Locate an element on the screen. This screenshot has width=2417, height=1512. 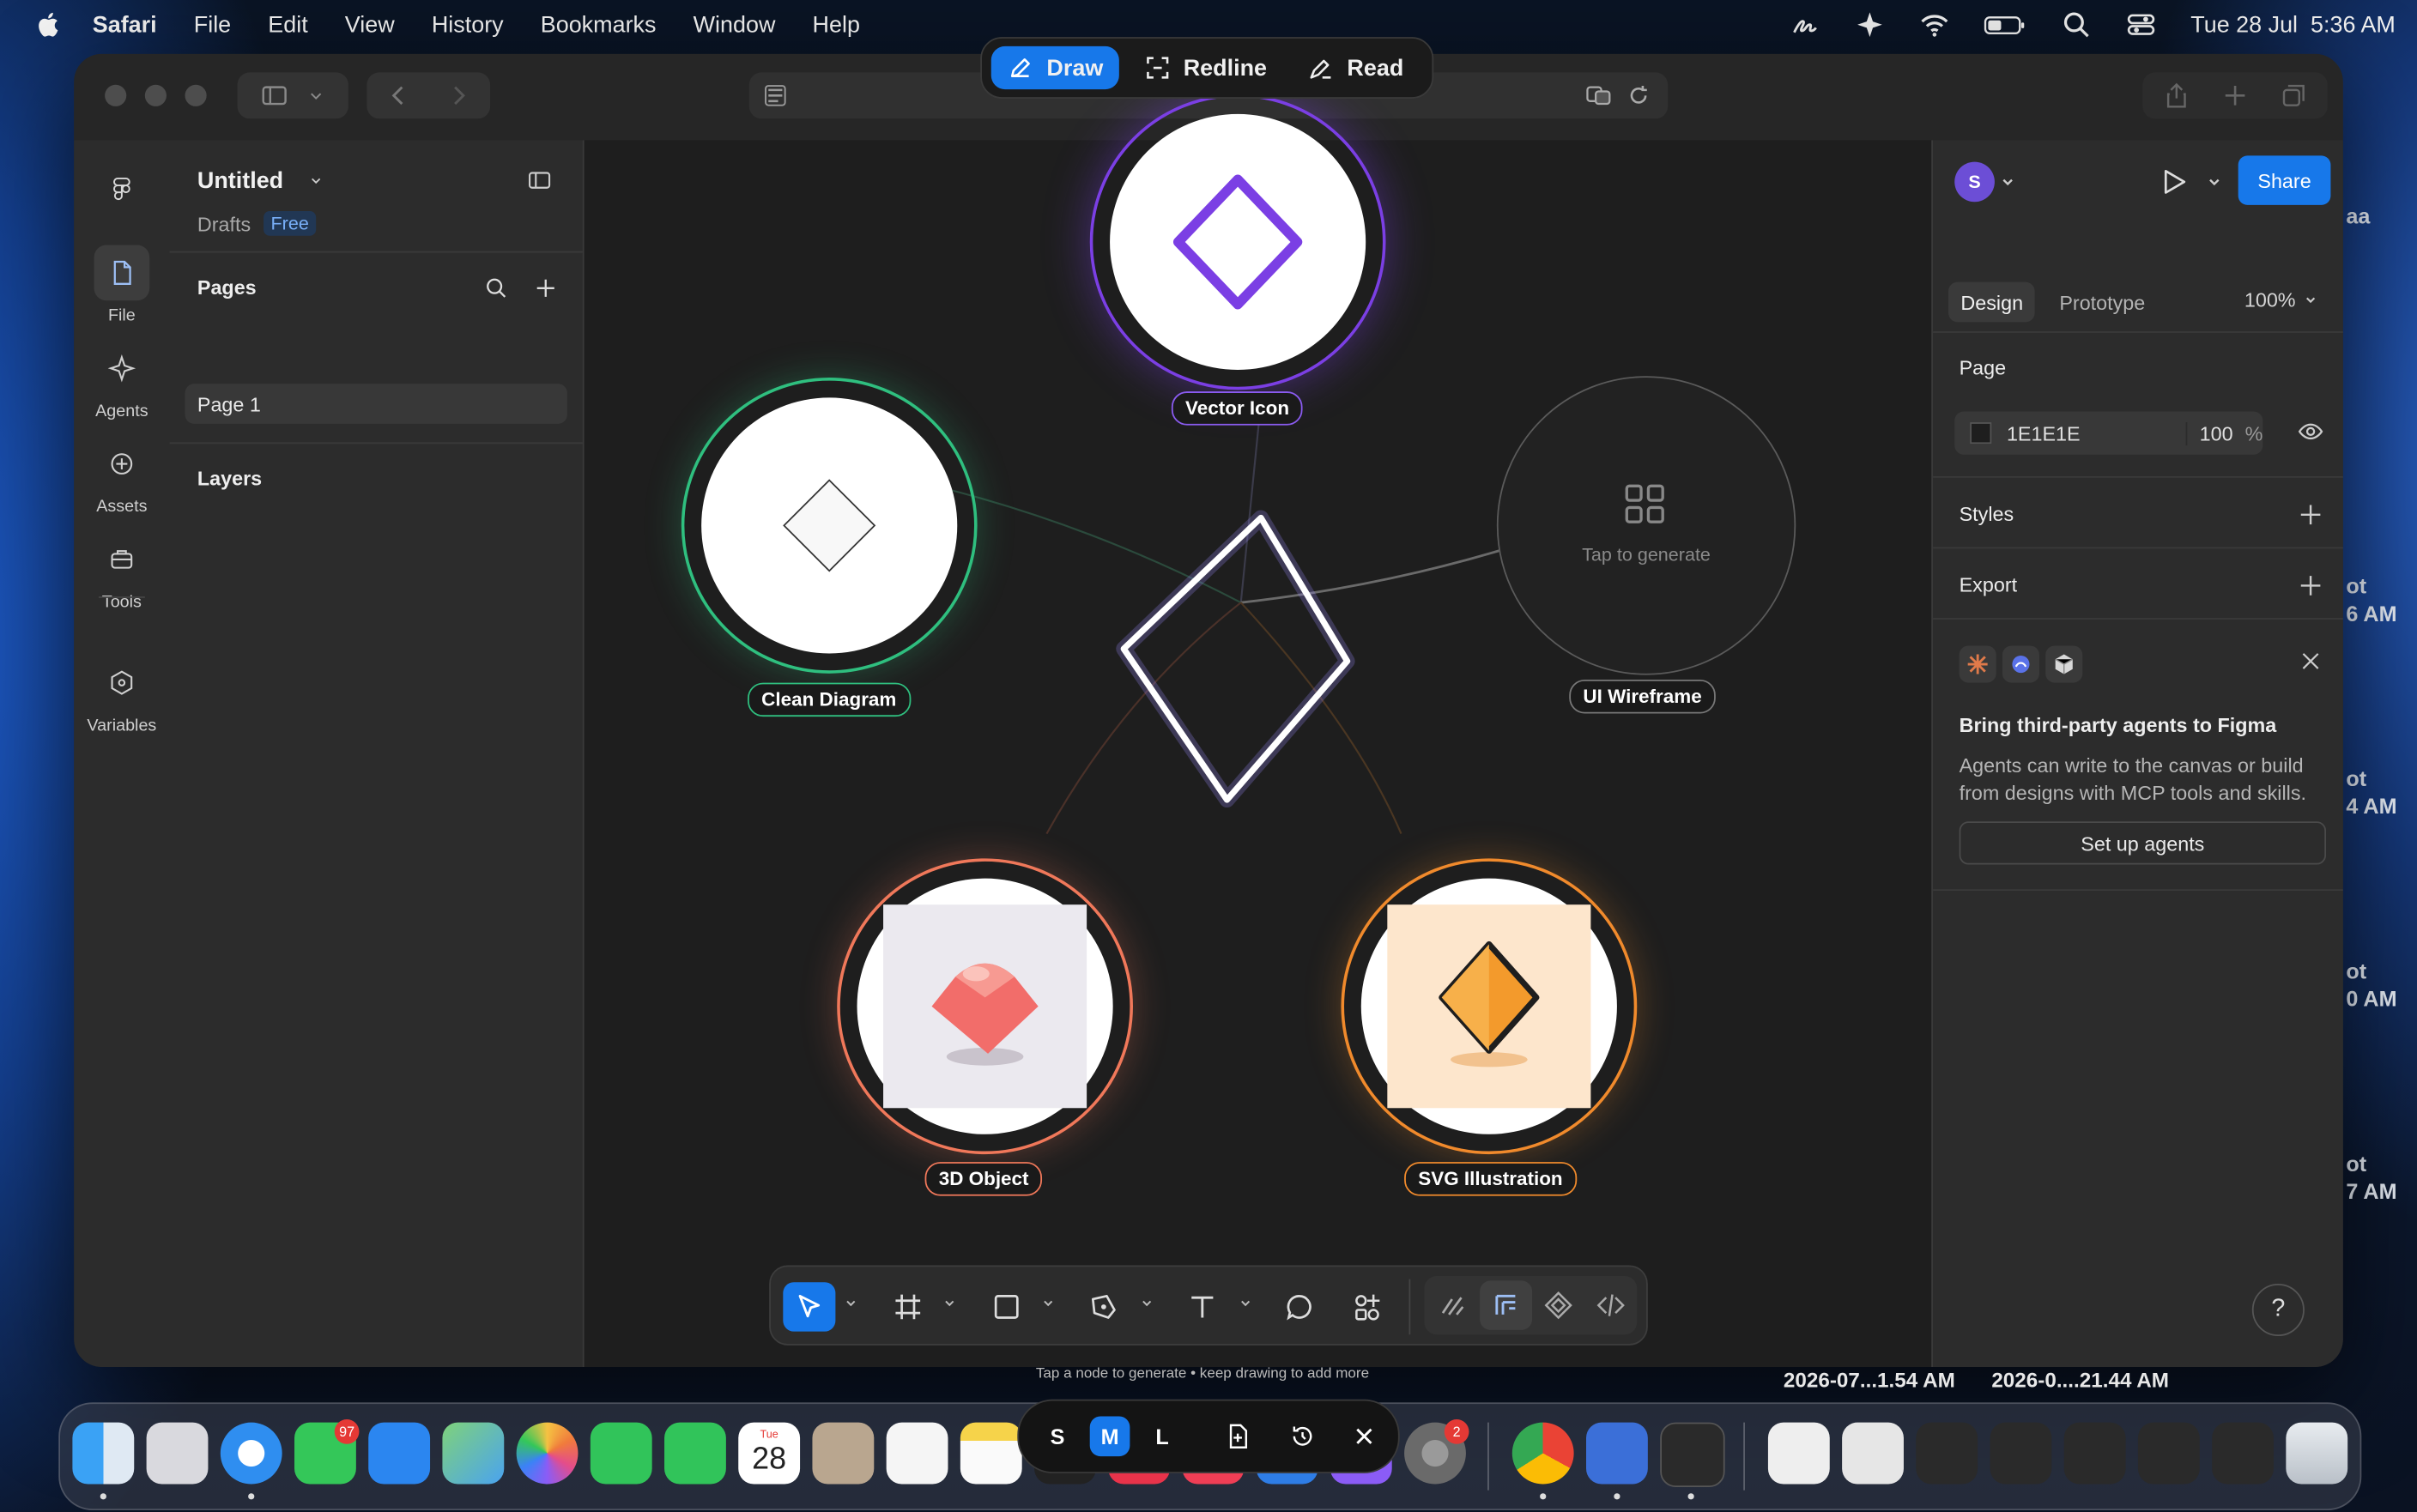
actions-tool is located at coordinates (1367, 1306).